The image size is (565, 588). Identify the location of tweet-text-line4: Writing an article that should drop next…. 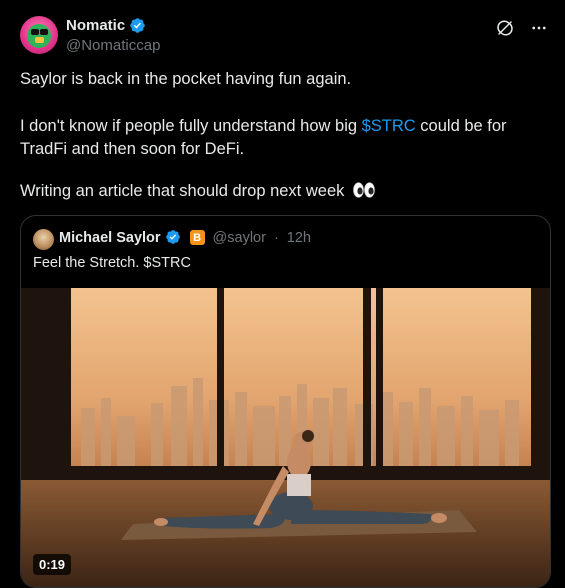
(182, 191).